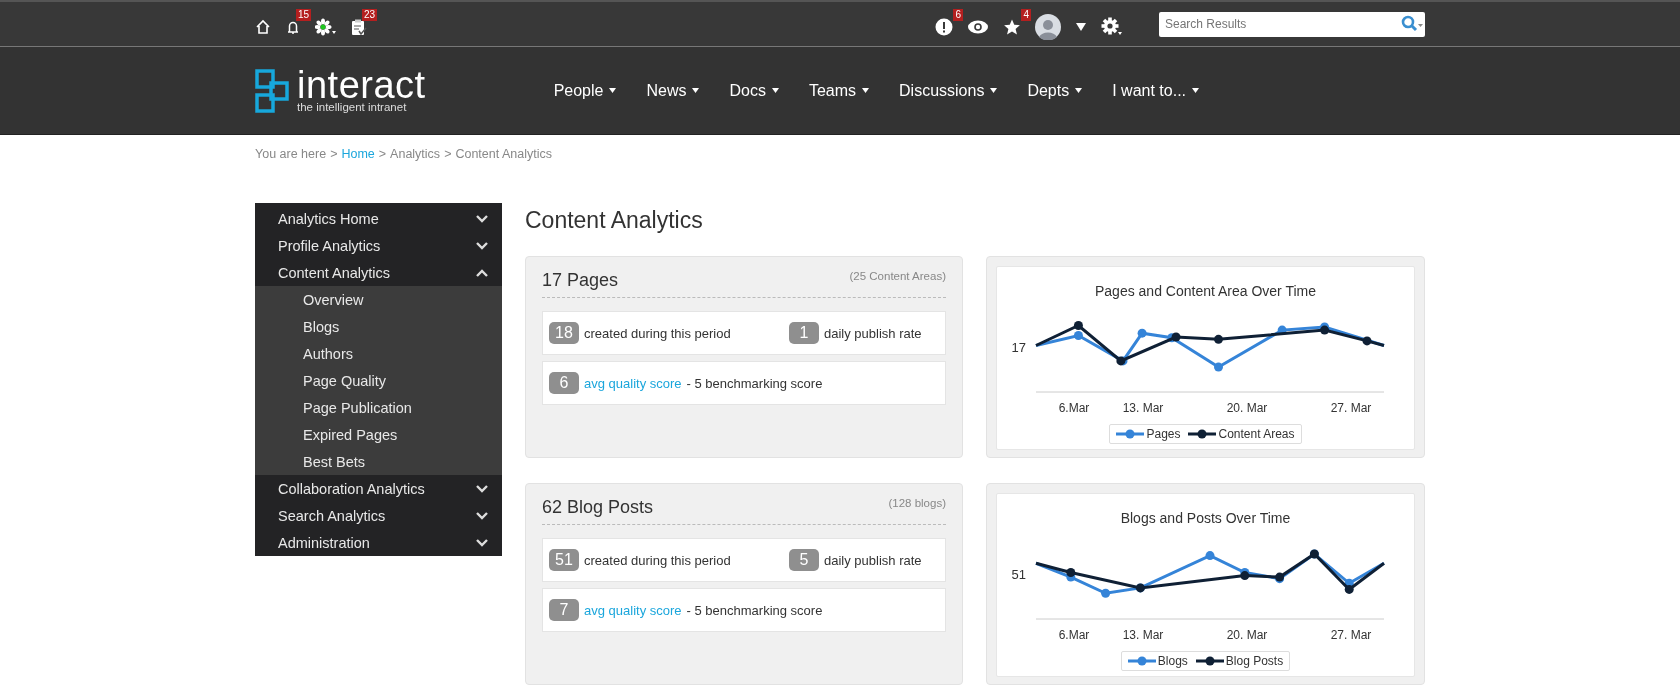  What do you see at coordinates (598, 507) in the screenshot?
I see `panel-title: 62 Blog Posts` at bounding box center [598, 507].